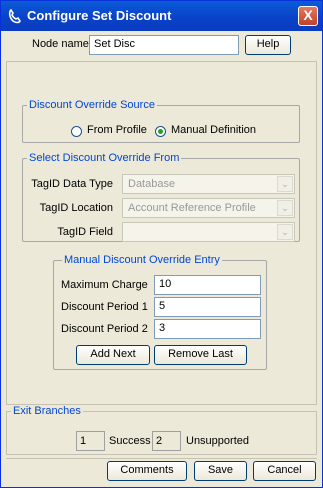  What do you see at coordinates (284, 471) in the screenshot?
I see `cancel-button: Cancel` at bounding box center [284, 471].